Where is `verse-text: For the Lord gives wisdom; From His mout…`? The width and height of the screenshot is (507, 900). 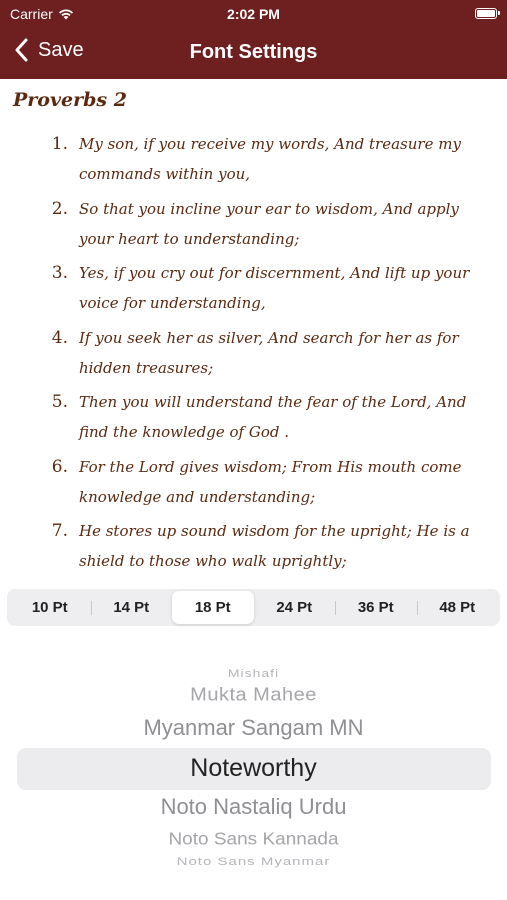 verse-text: For the Lord gives wisdom; From His mout… is located at coordinates (270, 481).